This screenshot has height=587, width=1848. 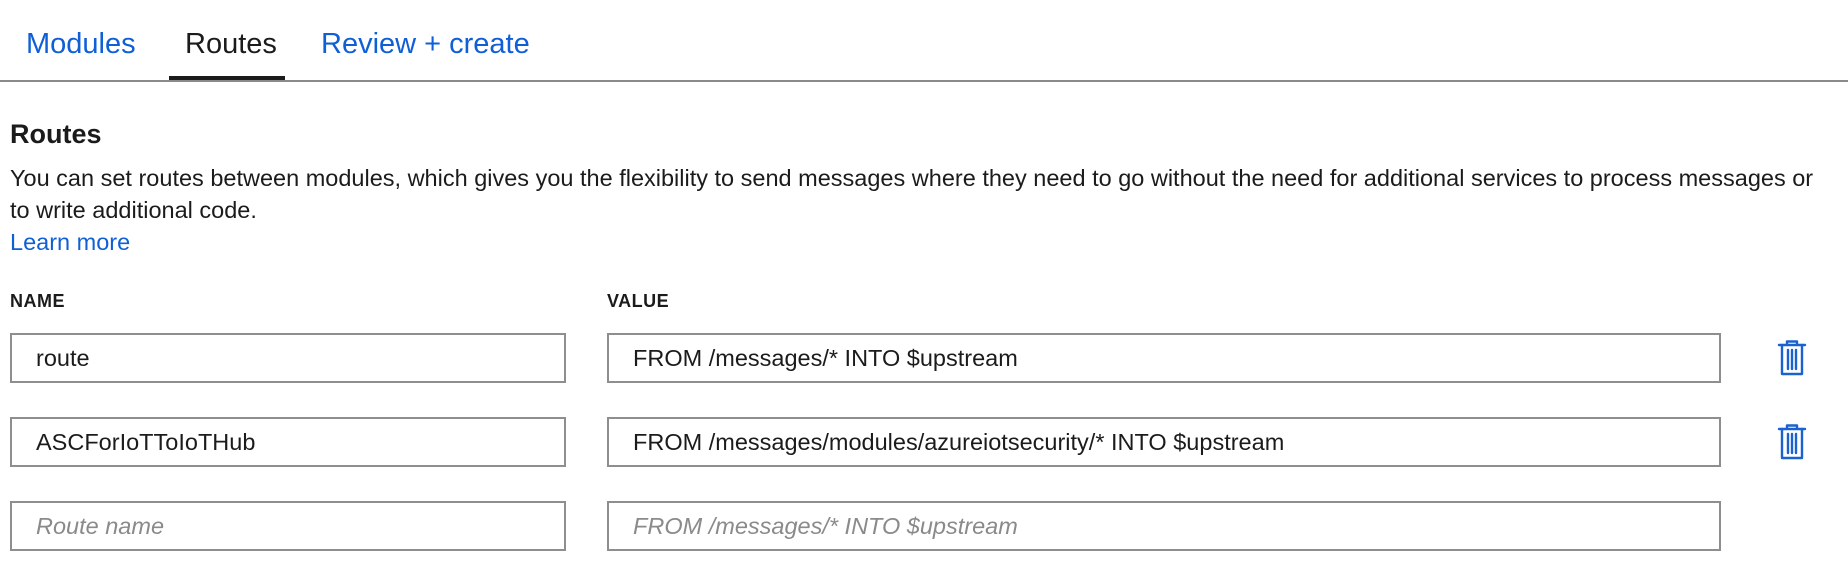 What do you see at coordinates (288, 526) in the screenshot?
I see `new-route-name-input` at bounding box center [288, 526].